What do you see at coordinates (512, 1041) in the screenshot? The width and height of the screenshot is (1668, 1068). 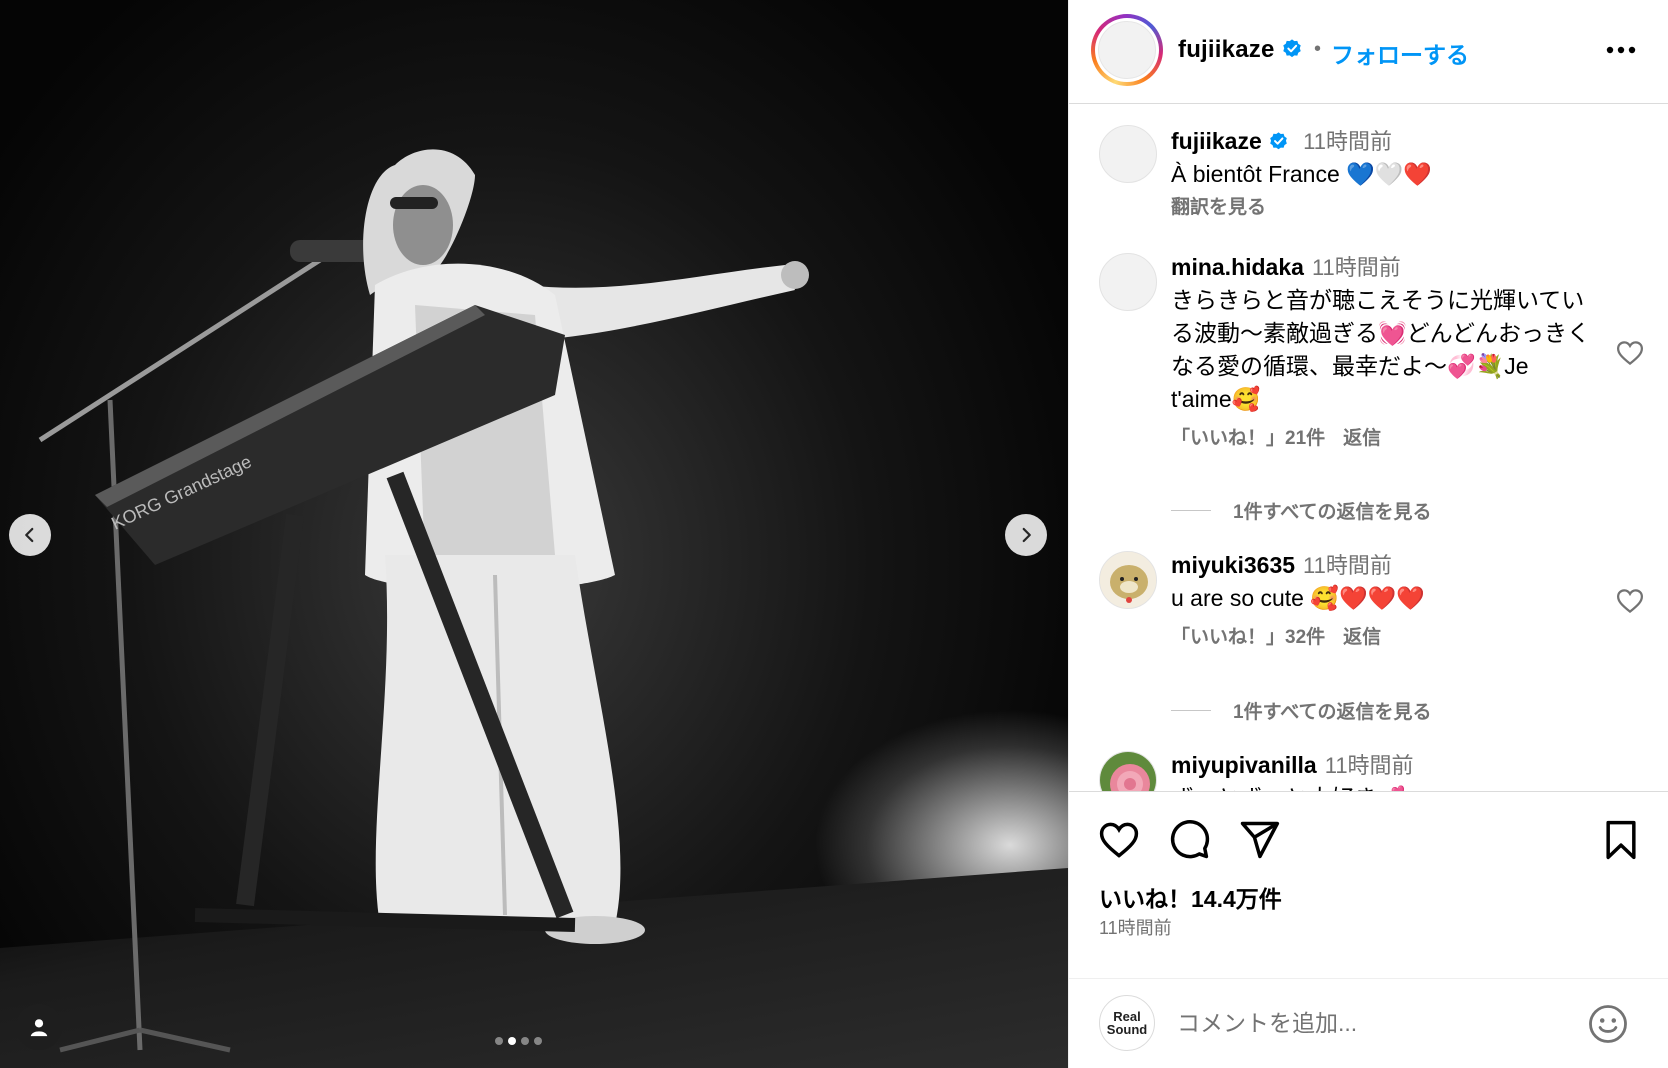 I see `carousel-dot-active` at bounding box center [512, 1041].